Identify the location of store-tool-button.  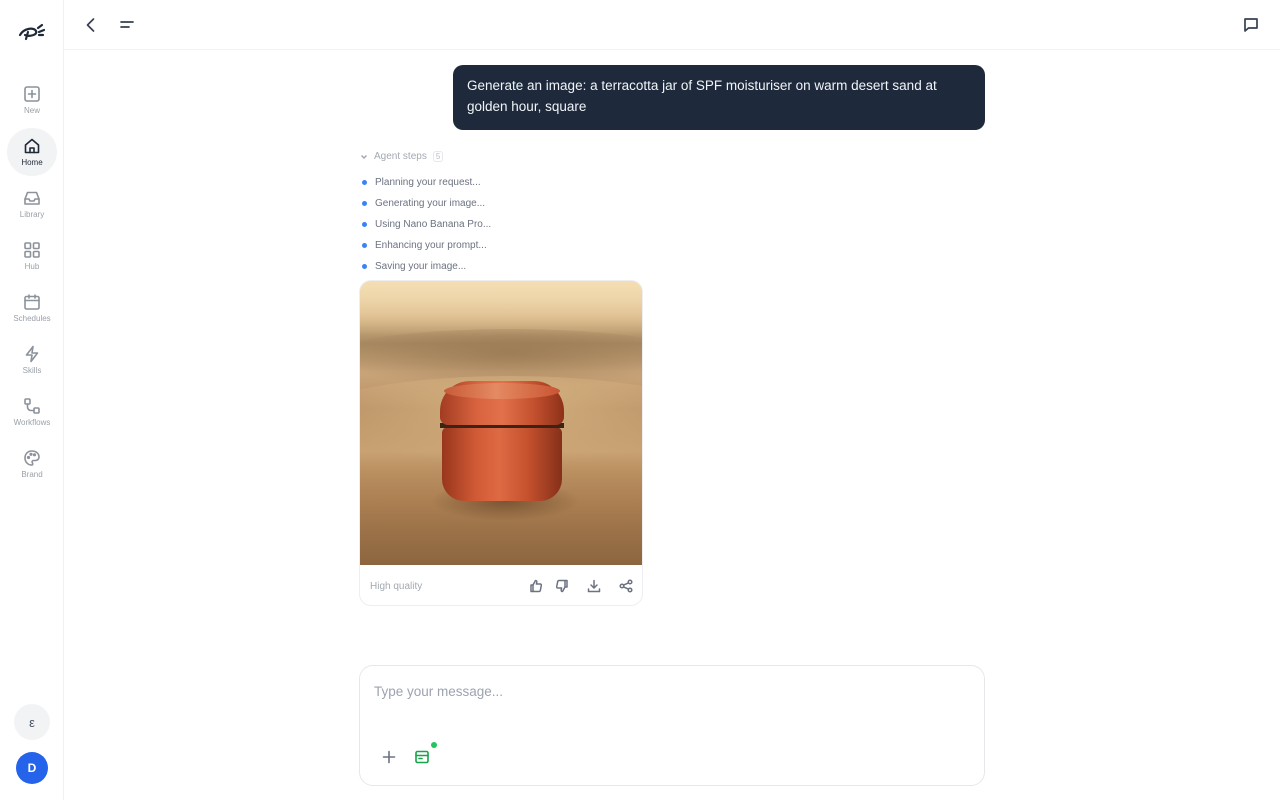
(422, 757).